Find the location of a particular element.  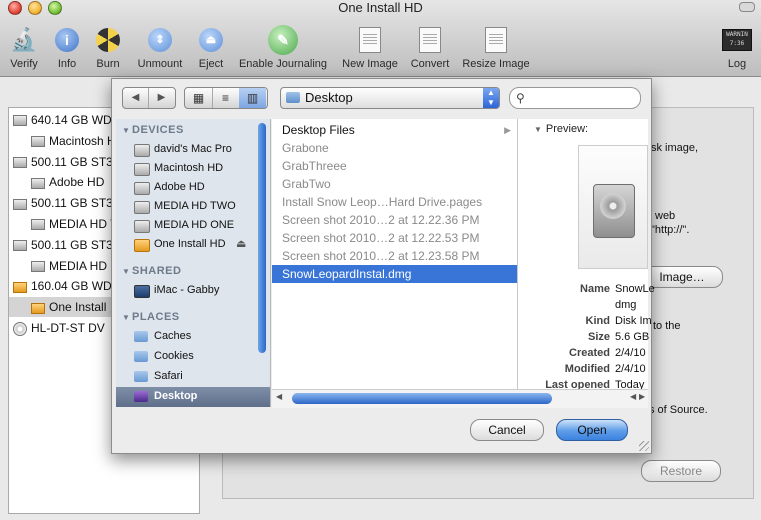

info-button: i Info is located at coordinates (67, 48).